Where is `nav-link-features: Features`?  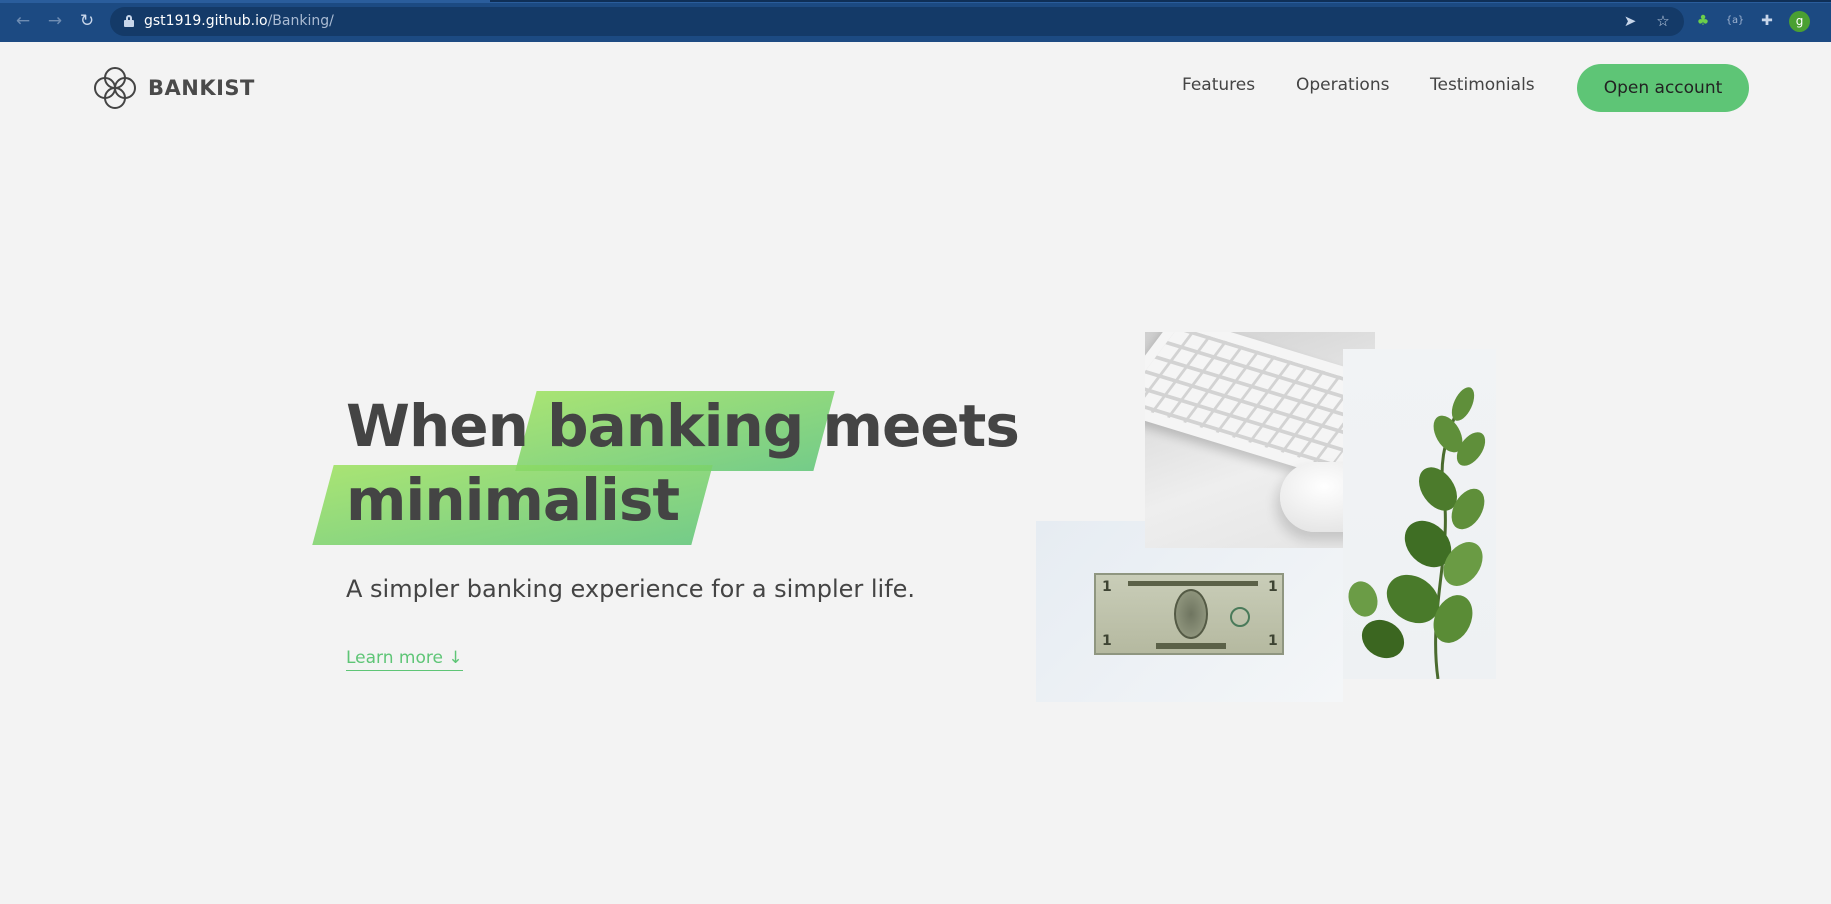 nav-link-features: Features is located at coordinates (1218, 85).